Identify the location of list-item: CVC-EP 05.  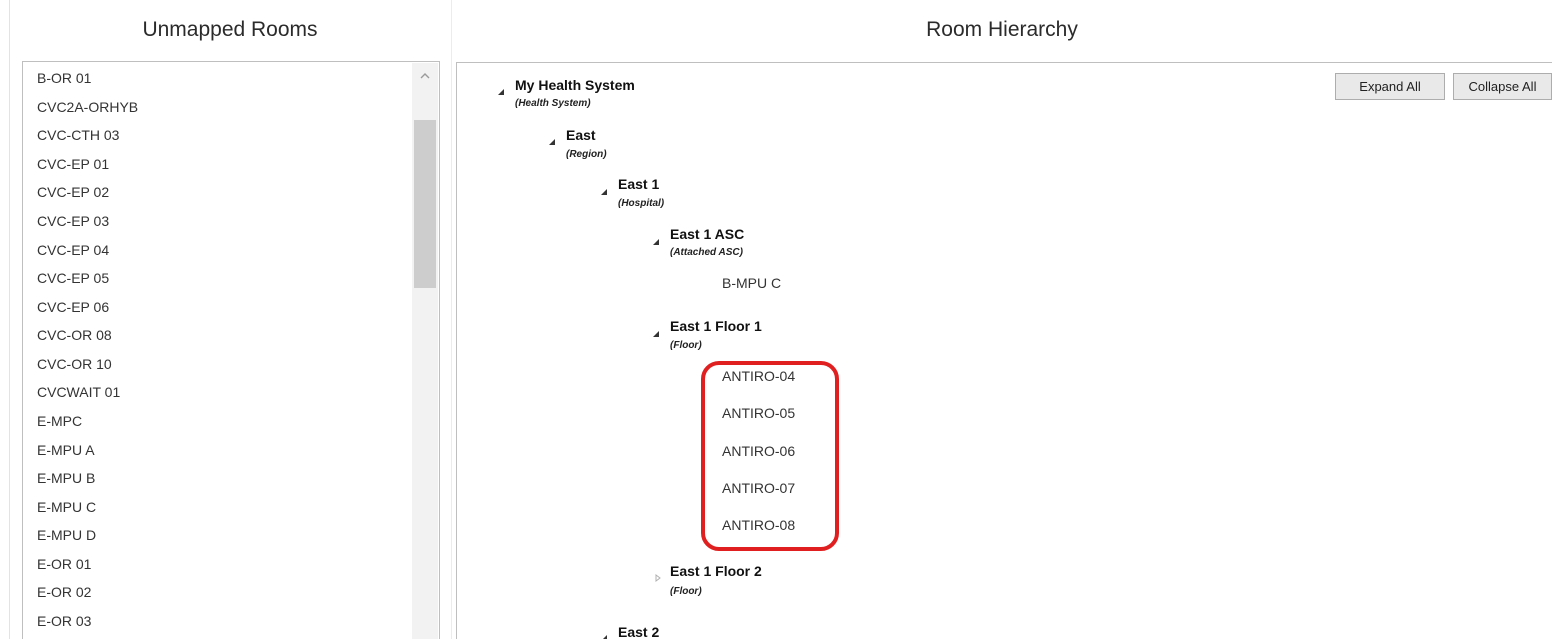
(73, 278).